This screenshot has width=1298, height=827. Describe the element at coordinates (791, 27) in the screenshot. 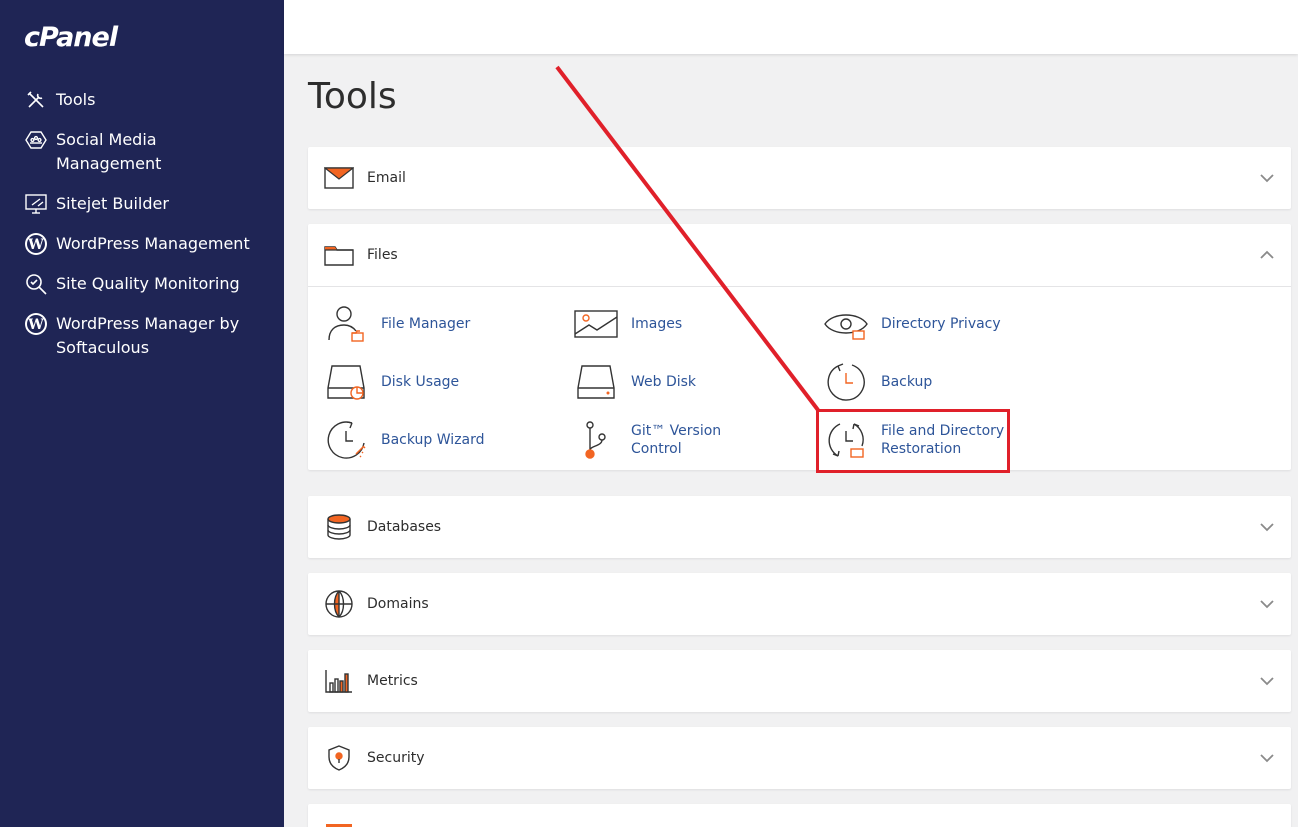

I see `top-bar` at that location.